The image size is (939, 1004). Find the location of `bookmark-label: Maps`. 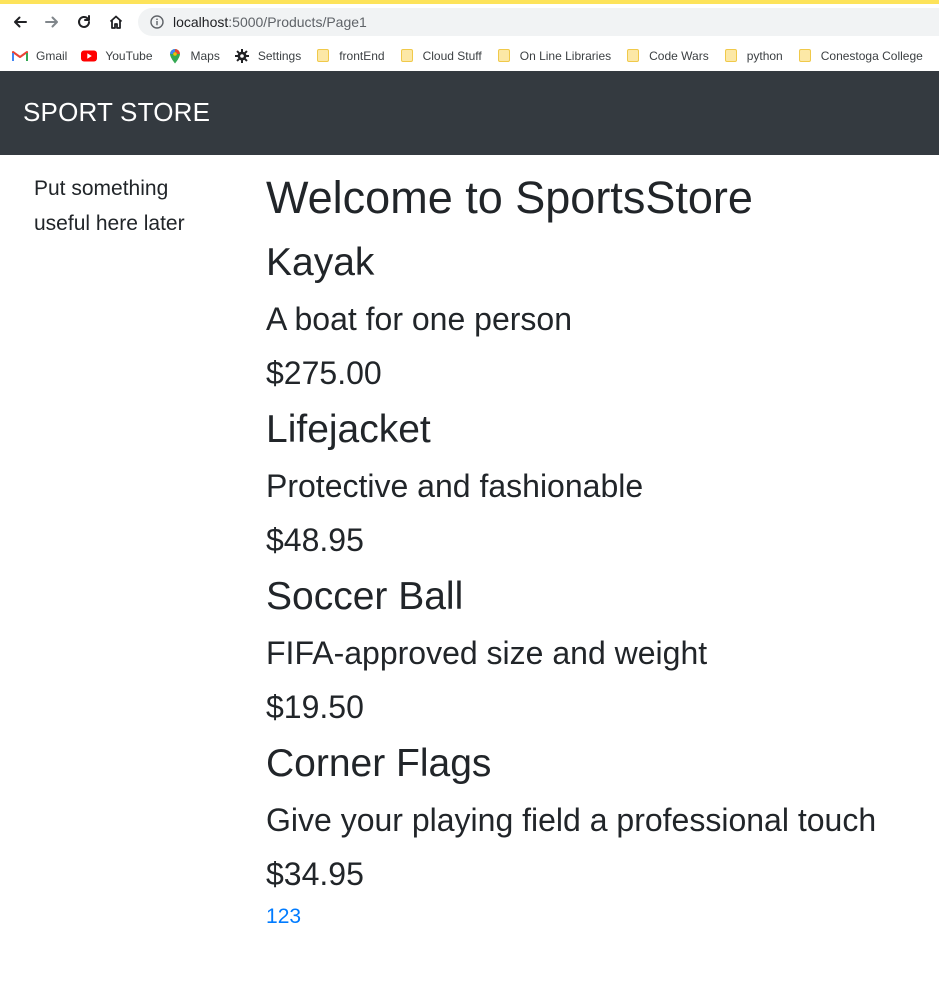

bookmark-label: Maps is located at coordinates (205, 55).